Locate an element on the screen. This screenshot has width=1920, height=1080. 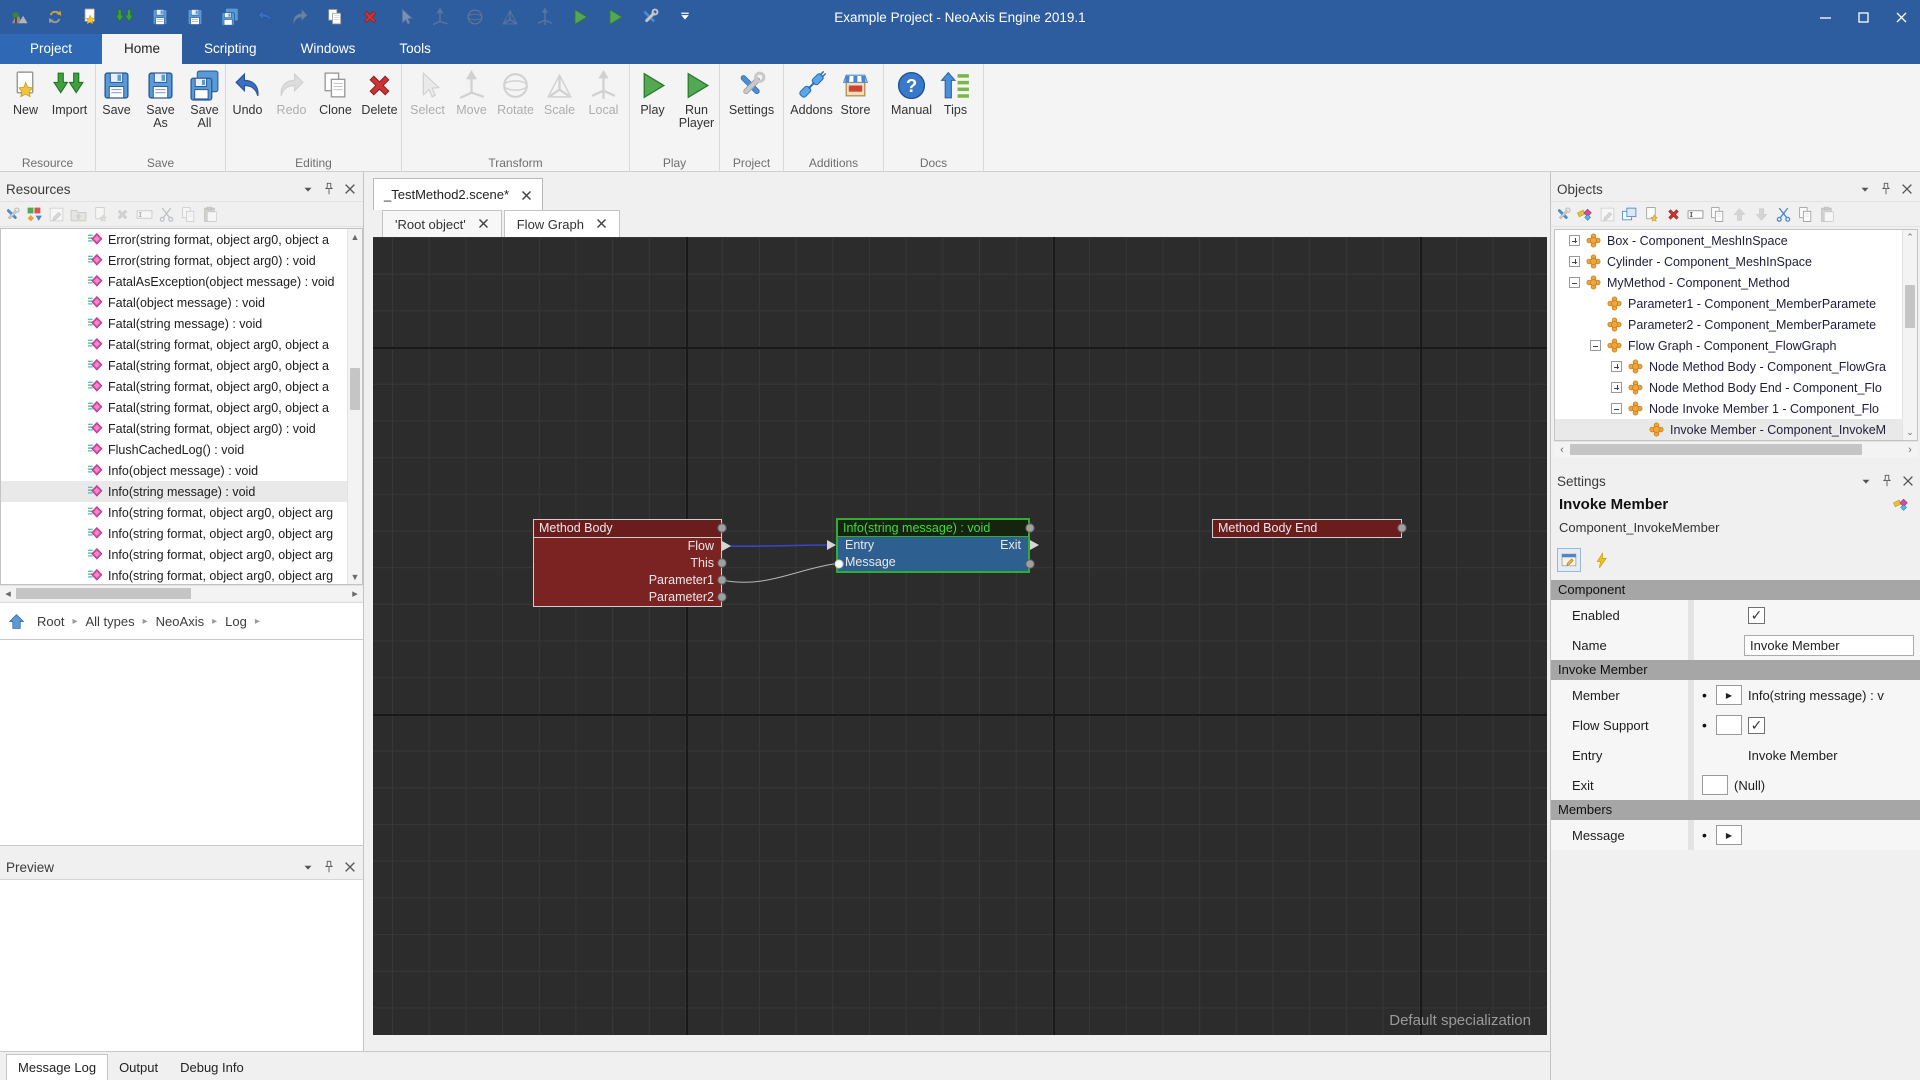
tree-item: Parameter1 - Component_MemberParamete is located at coordinates (1736, 303).